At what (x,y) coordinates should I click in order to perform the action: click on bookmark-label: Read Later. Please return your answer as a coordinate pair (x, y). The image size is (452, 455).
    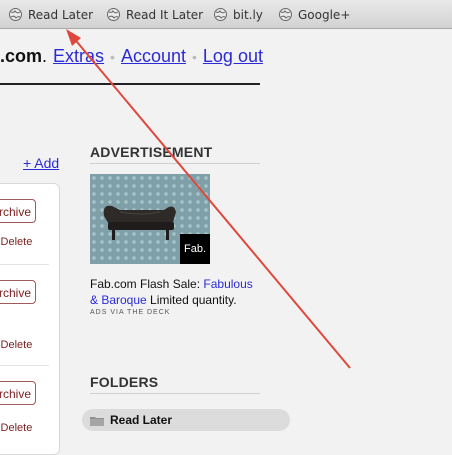
    Looking at the image, I should click on (61, 14).